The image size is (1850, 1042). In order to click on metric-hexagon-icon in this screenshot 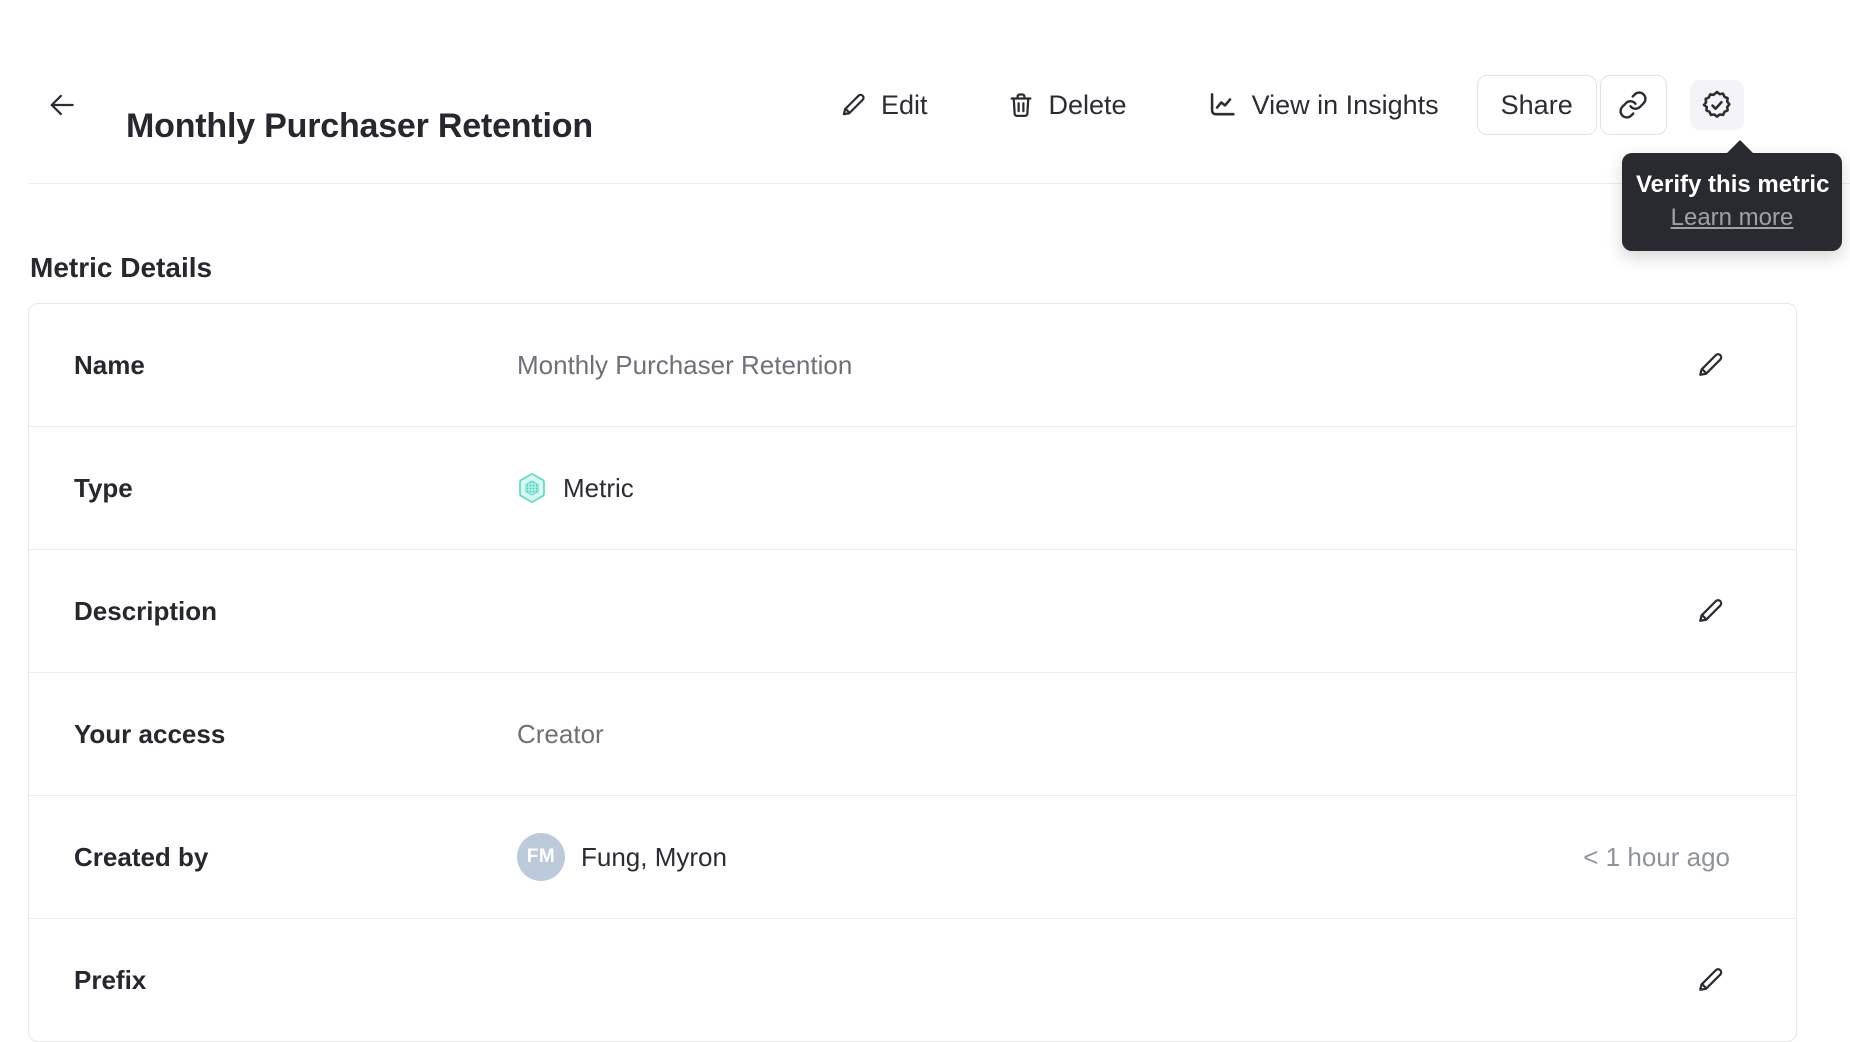, I will do `click(532, 488)`.